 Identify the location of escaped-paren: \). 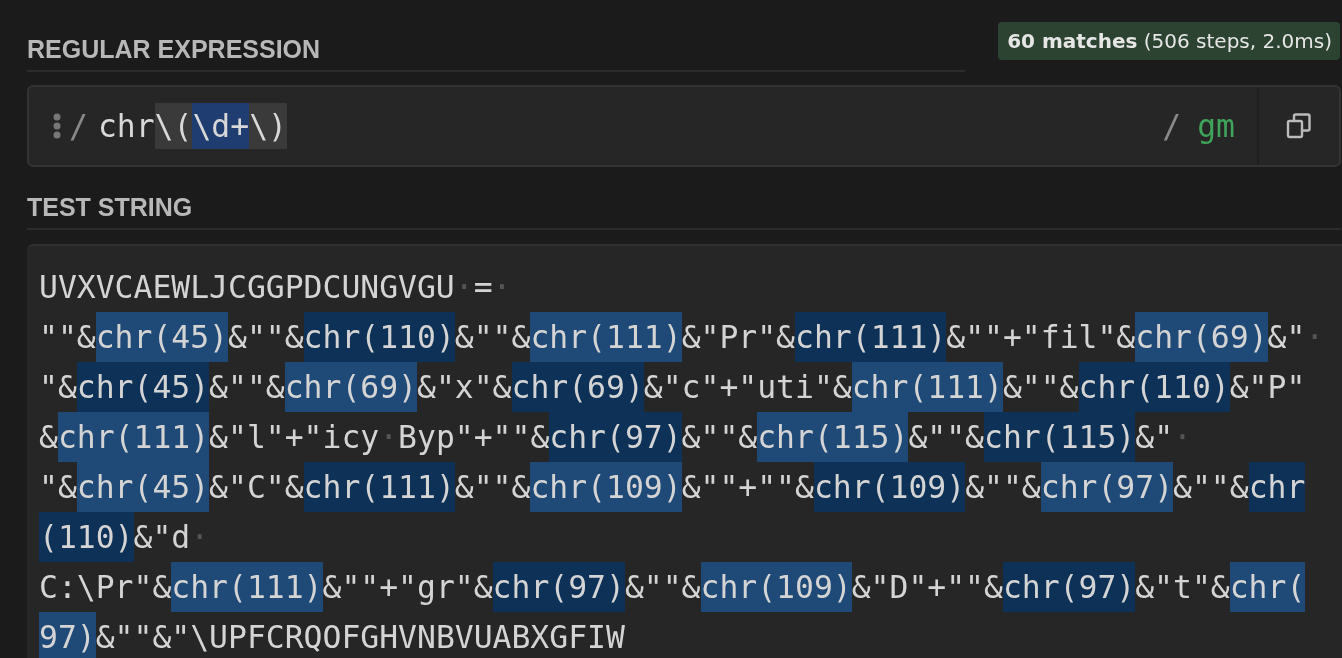
(268, 126).